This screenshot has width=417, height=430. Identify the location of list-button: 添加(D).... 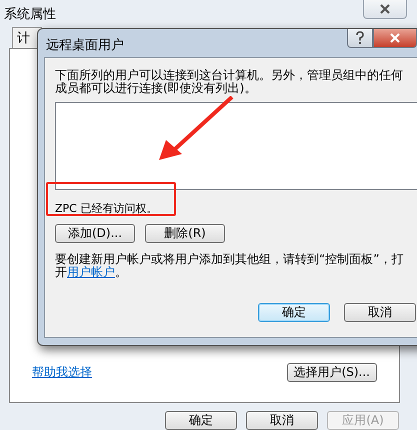
(95, 233).